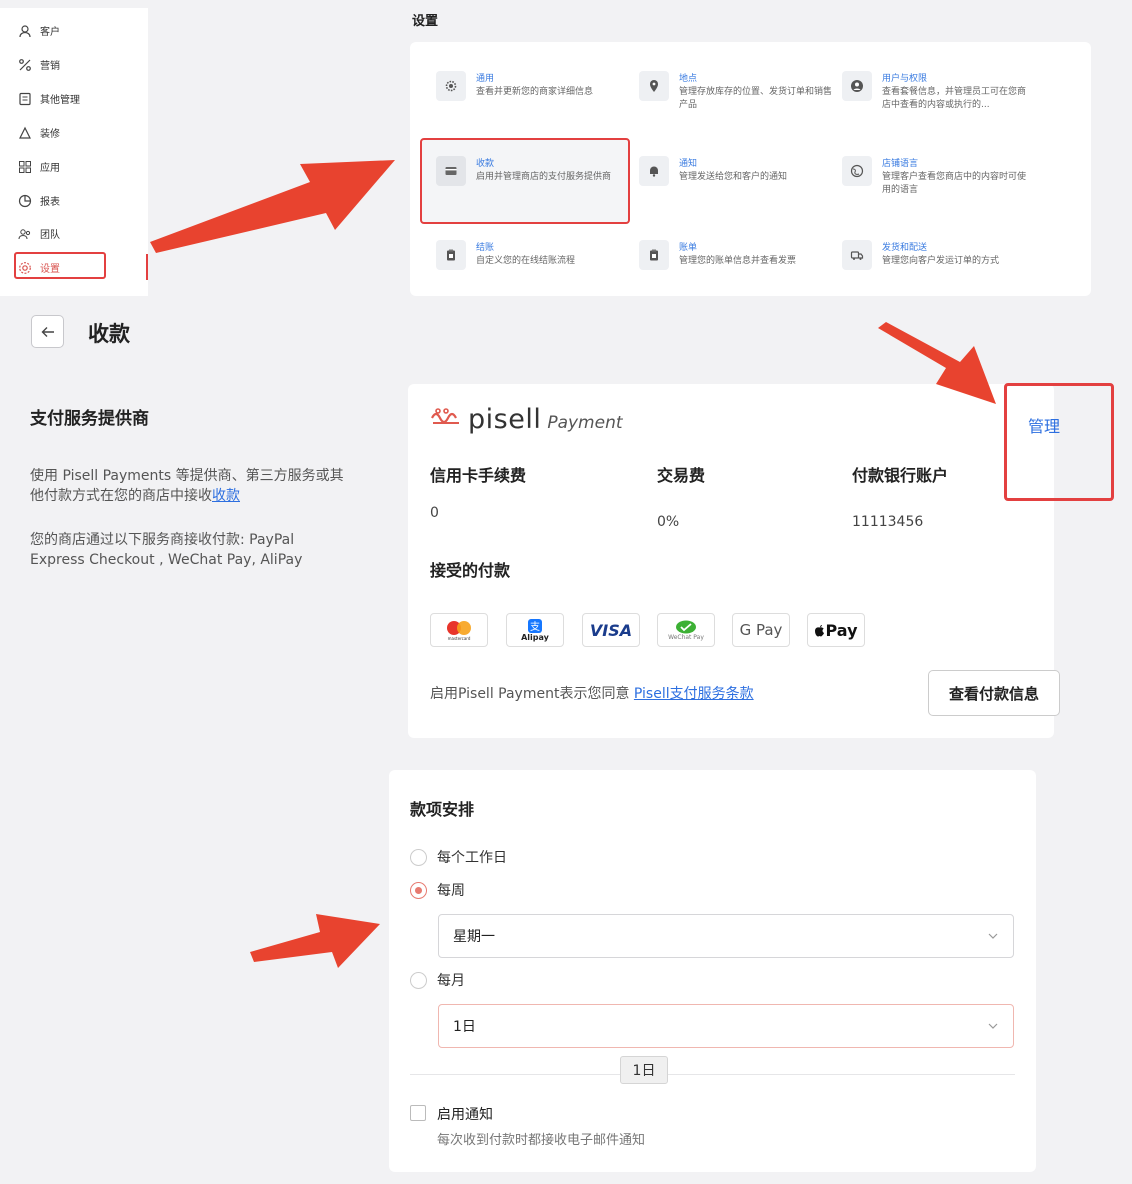  What do you see at coordinates (654, 171) in the screenshot?
I see `bell-icon` at bounding box center [654, 171].